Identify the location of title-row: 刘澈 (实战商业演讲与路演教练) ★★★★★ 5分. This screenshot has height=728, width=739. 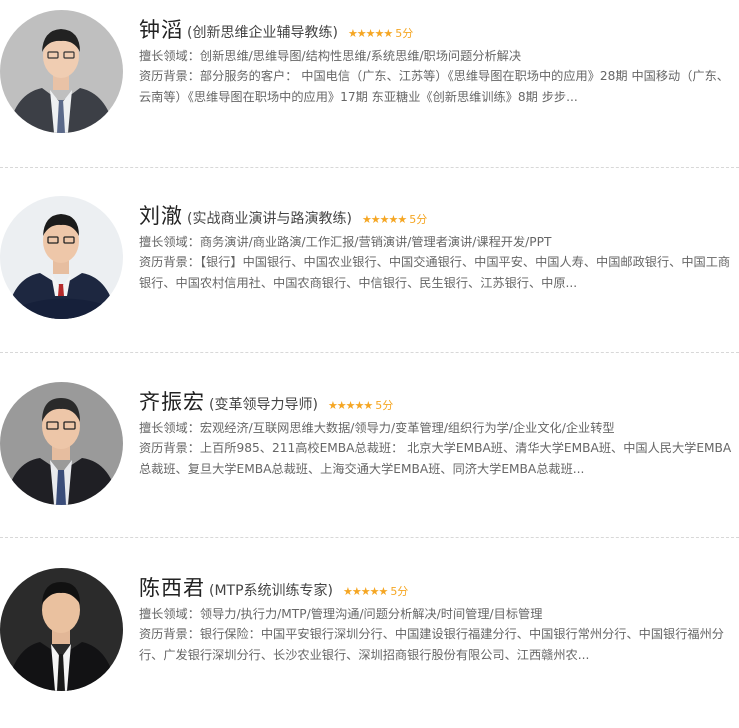
(439, 216).